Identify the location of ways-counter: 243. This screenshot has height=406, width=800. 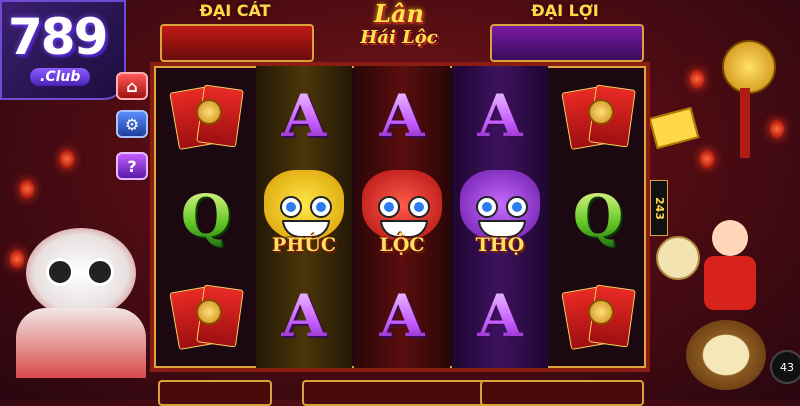
(659, 208).